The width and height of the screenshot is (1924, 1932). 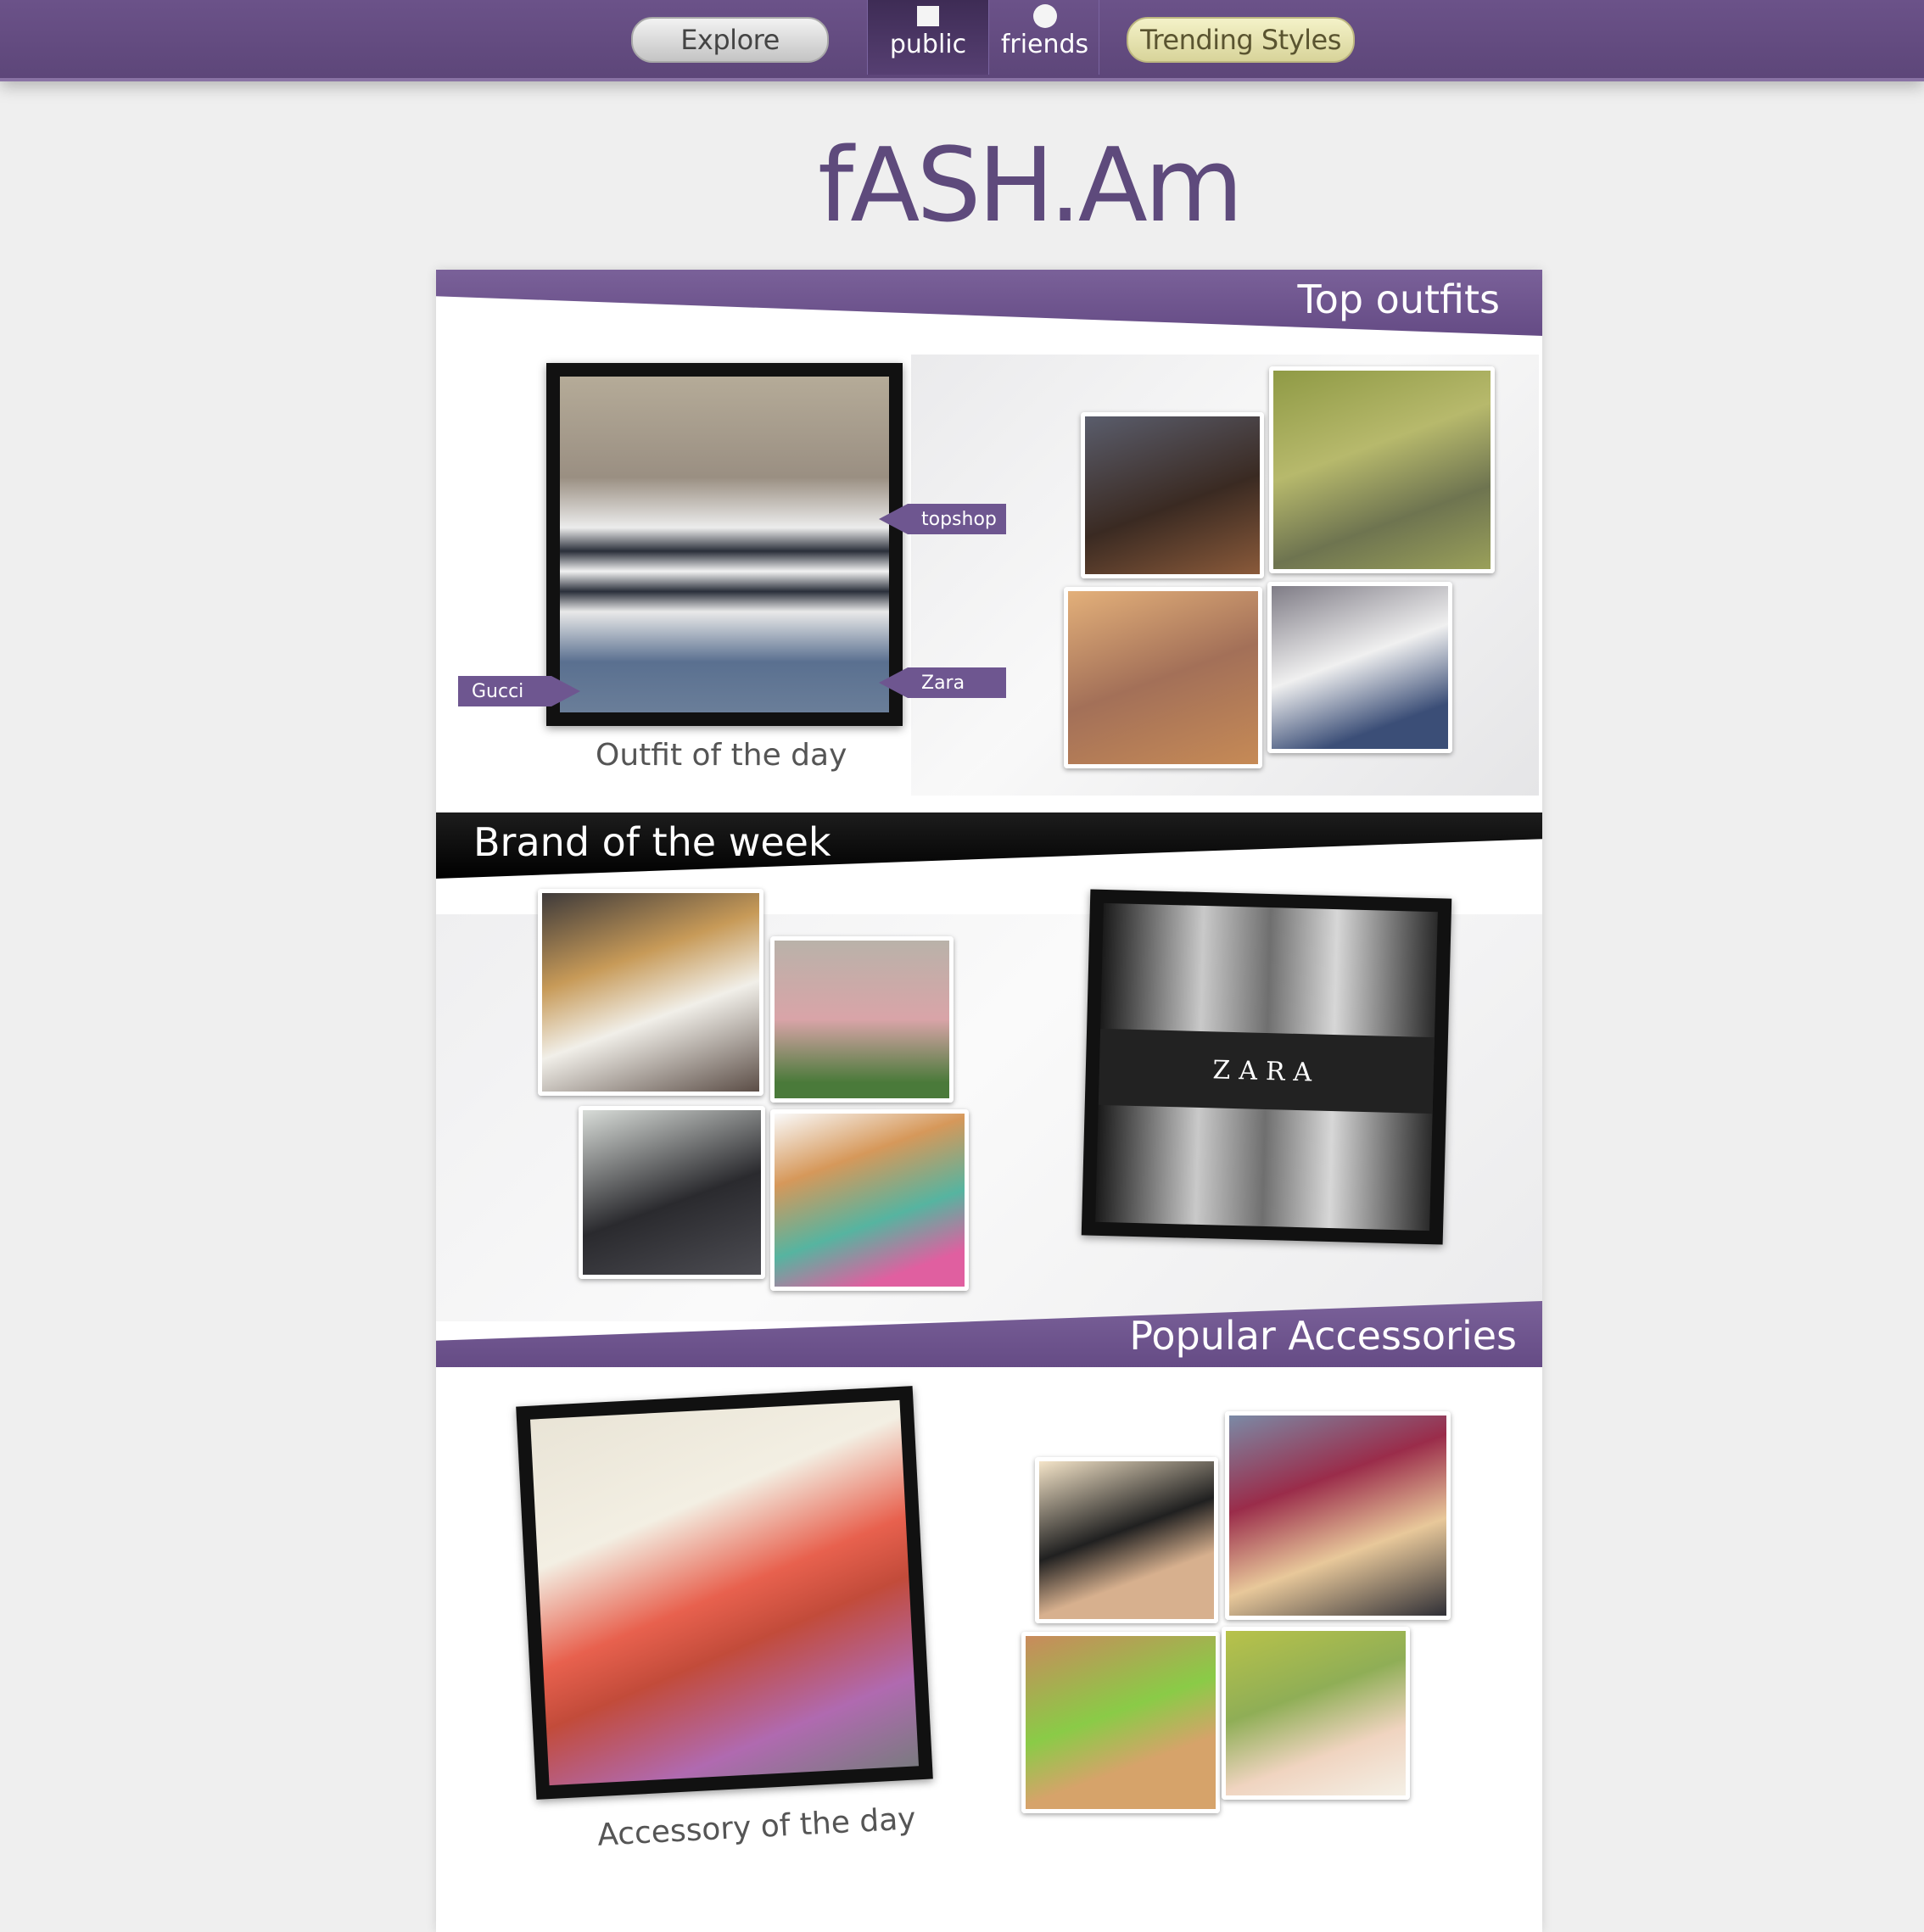 What do you see at coordinates (928, 16) in the screenshot?
I see `square-icon` at bounding box center [928, 16].